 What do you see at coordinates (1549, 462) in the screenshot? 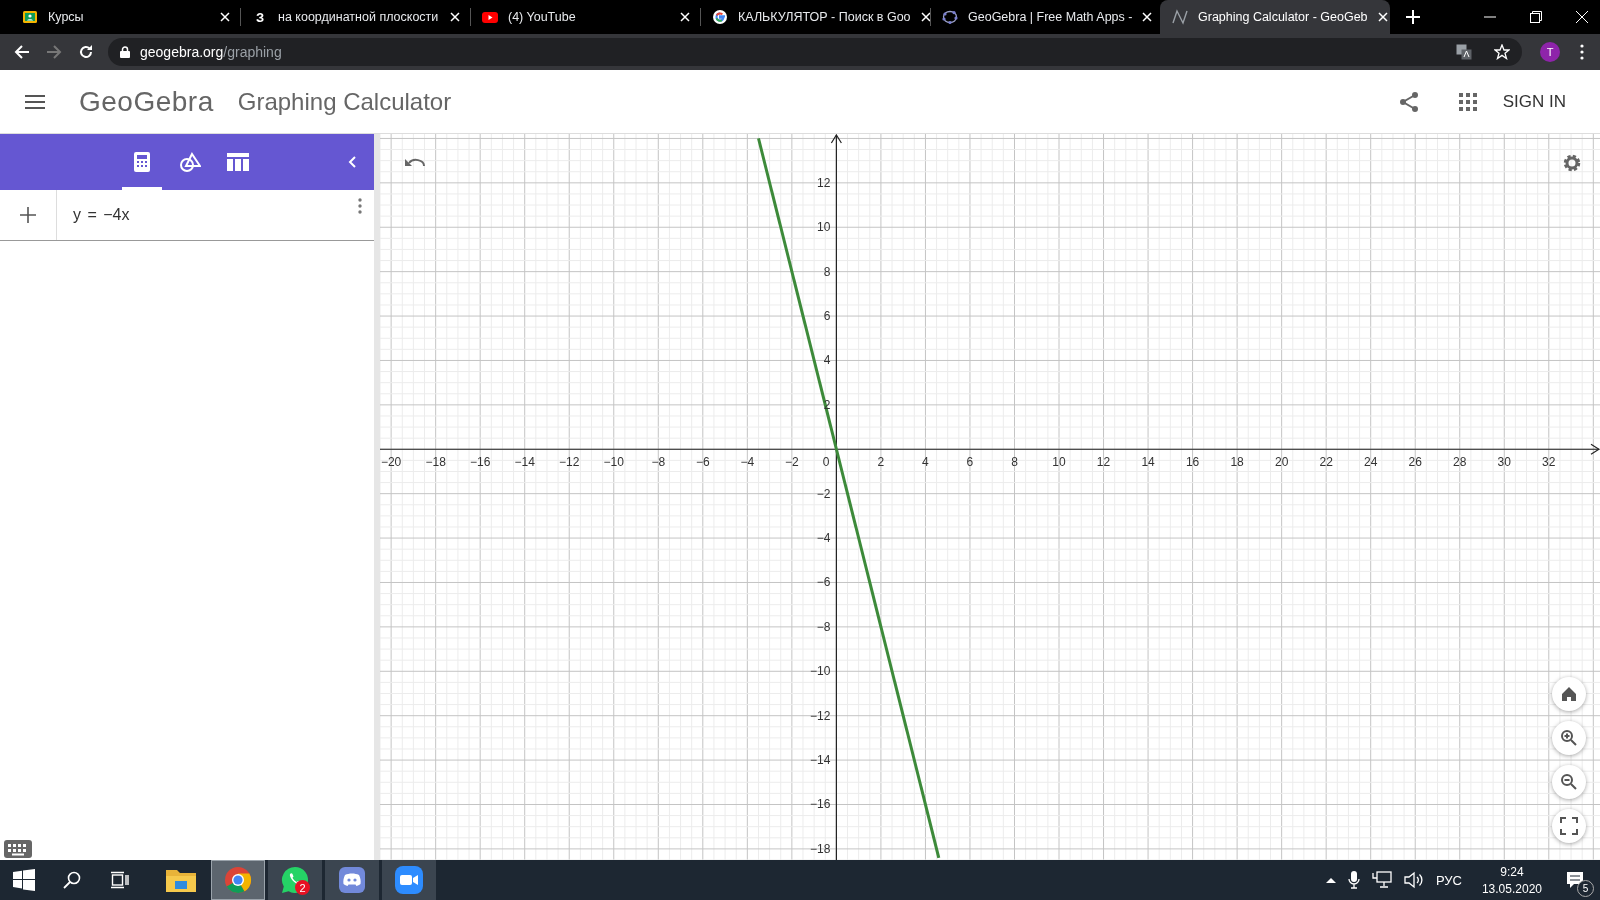
I see `tick-label: 32` at bounding box center [1549, 462].